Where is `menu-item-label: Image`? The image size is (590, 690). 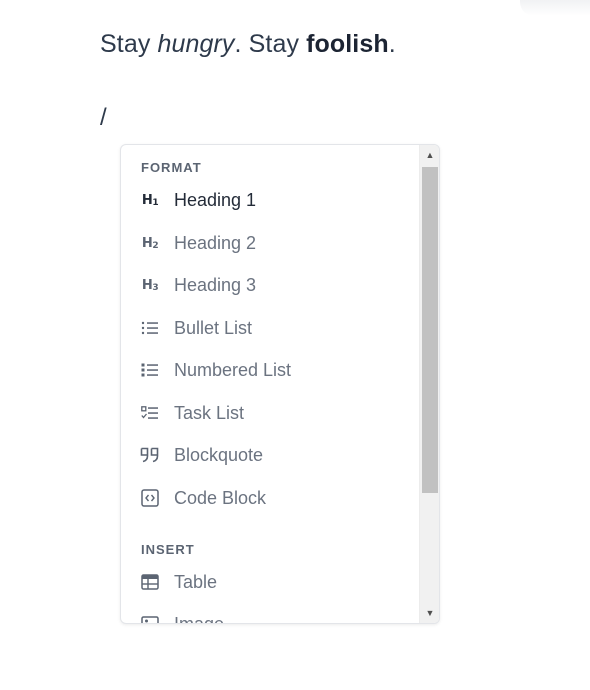
menu-item-label: Image is located at coordinates (199, 619).